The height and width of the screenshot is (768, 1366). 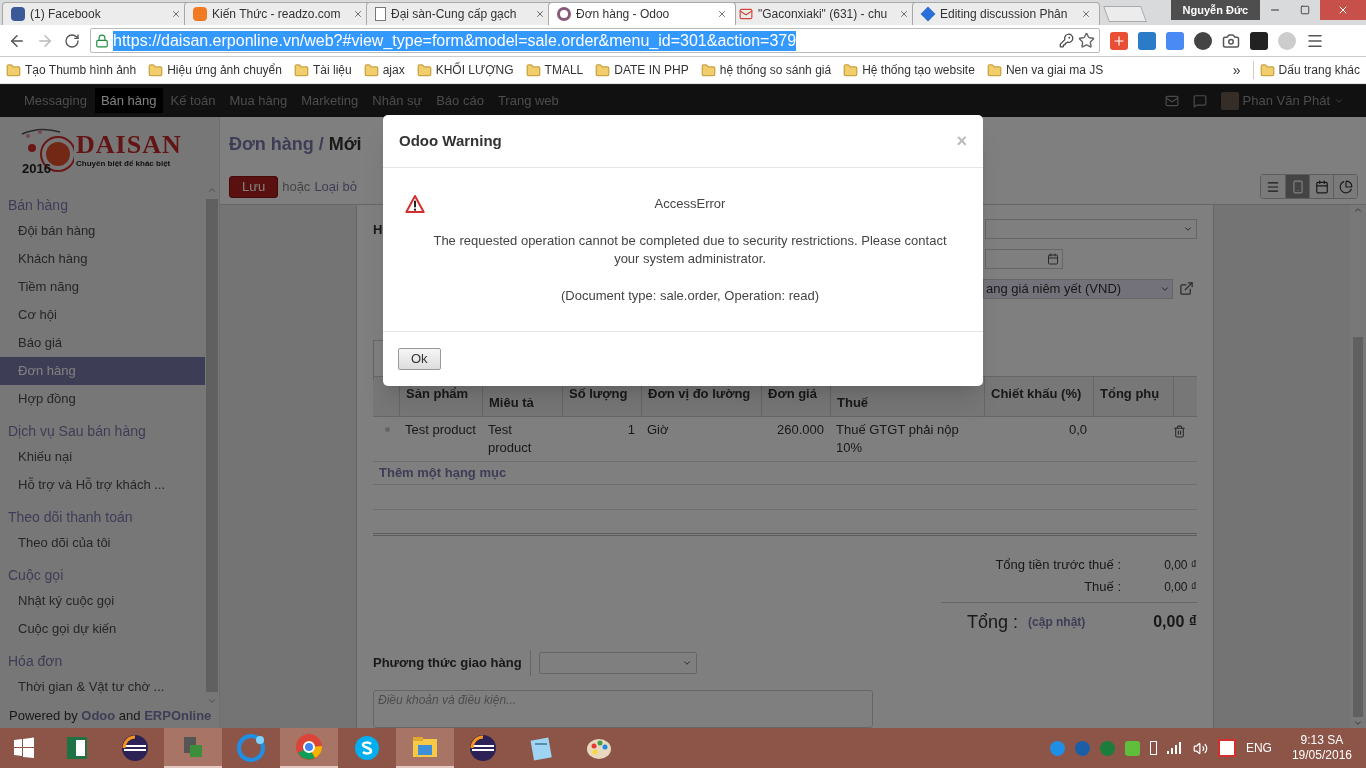 I want to click on discard-link: Loại bỏ, so click(x=336, y=186).